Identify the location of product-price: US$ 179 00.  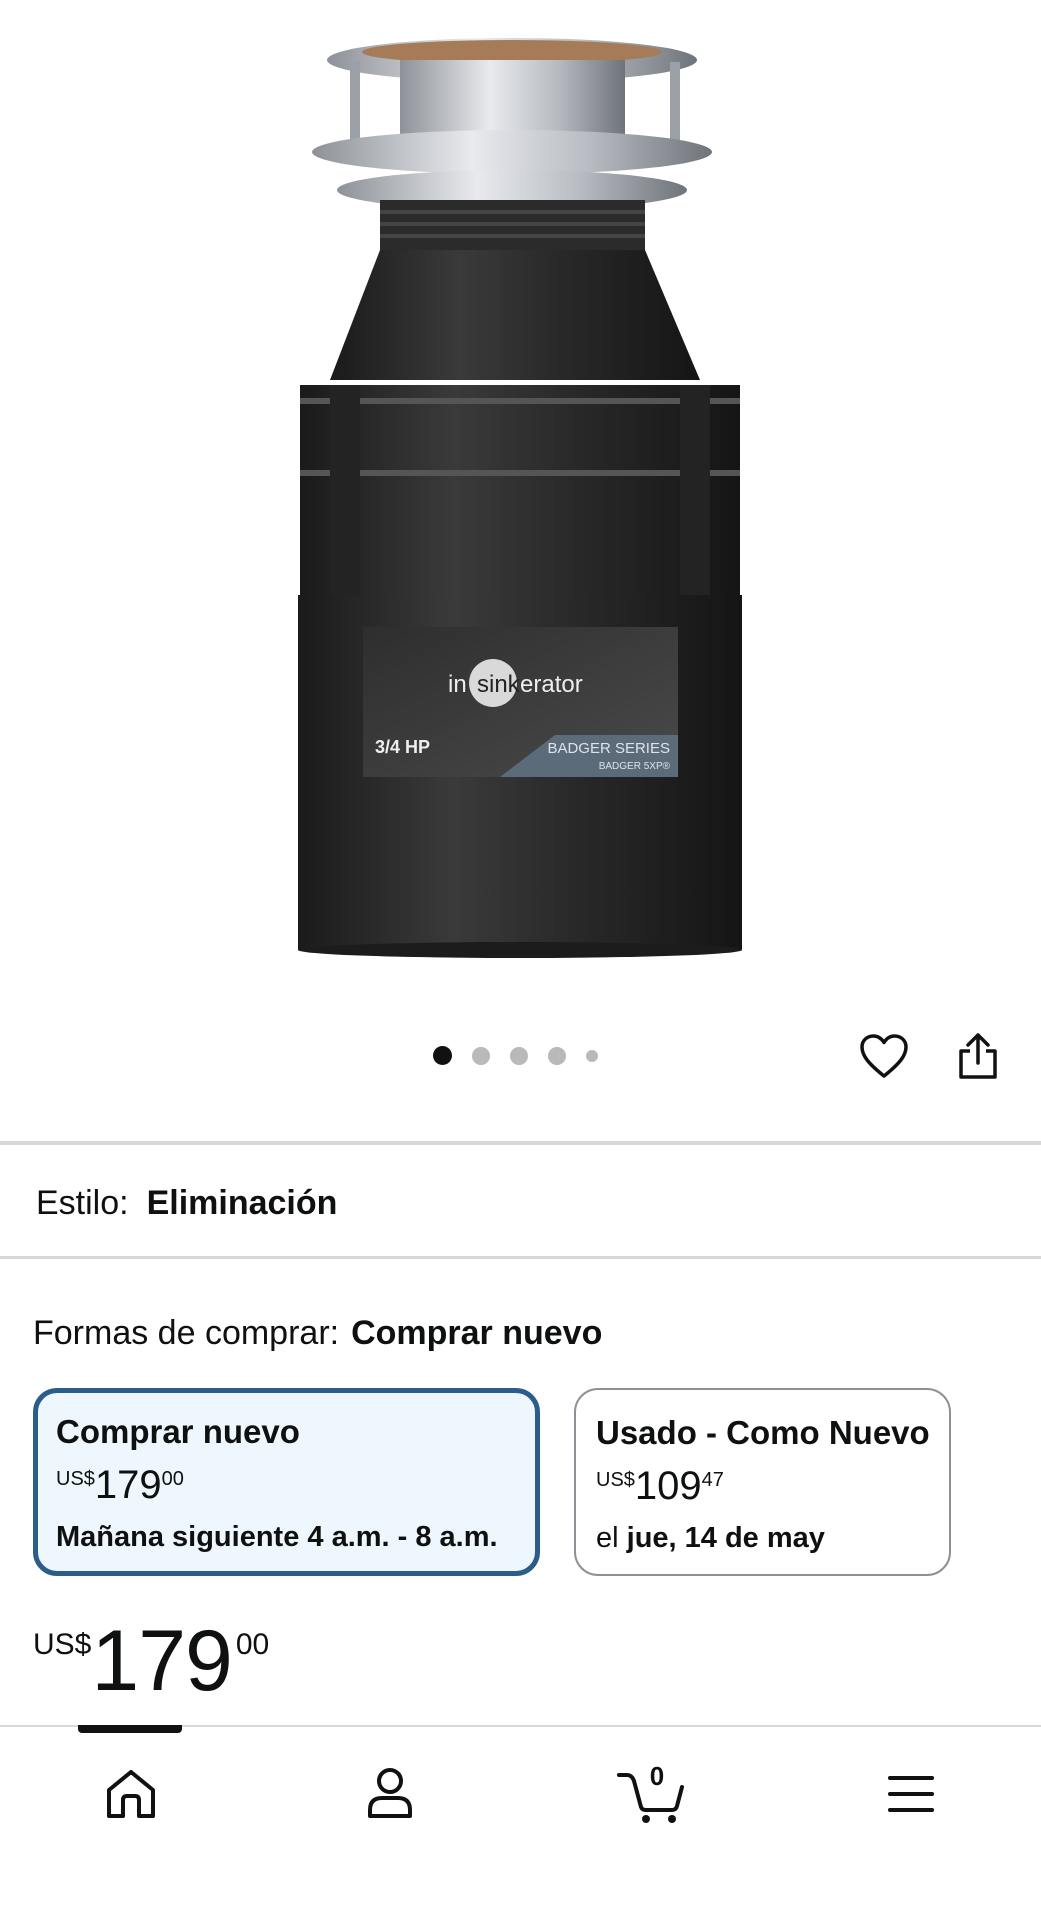
(151, 1661).